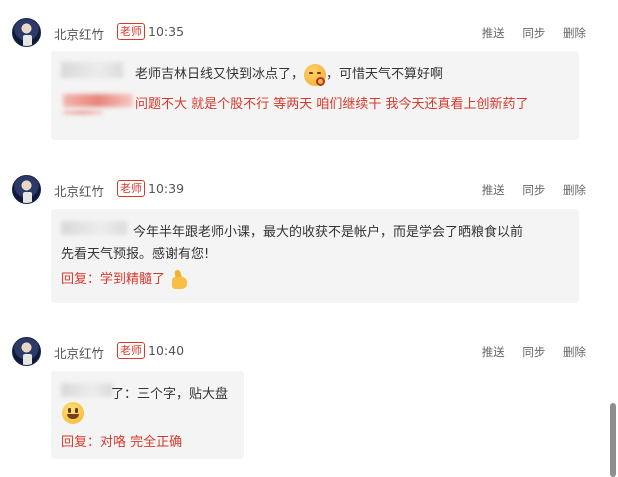 The width and height of the screenshot is (618, 477). What do you see at coordinates (385, 74) in the screenshot?
I see `comment-text-part2: ，可惜天气不算好啊` at bounding box center [385, 74].